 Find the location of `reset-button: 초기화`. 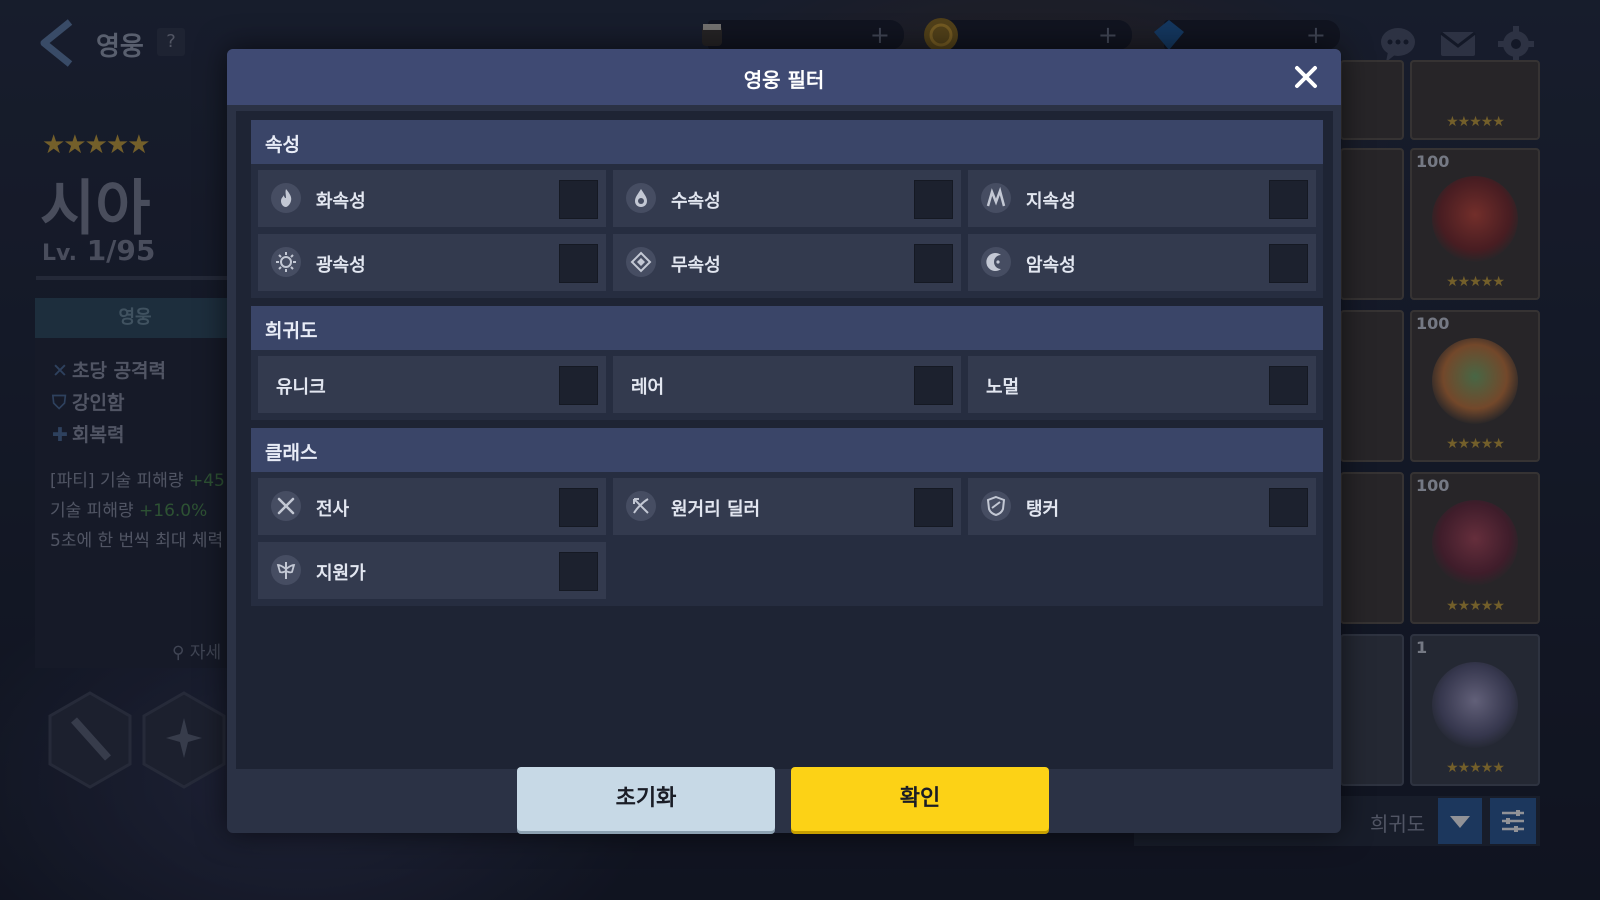

reset-button: 초기화 is located at coordinates (646, 799).